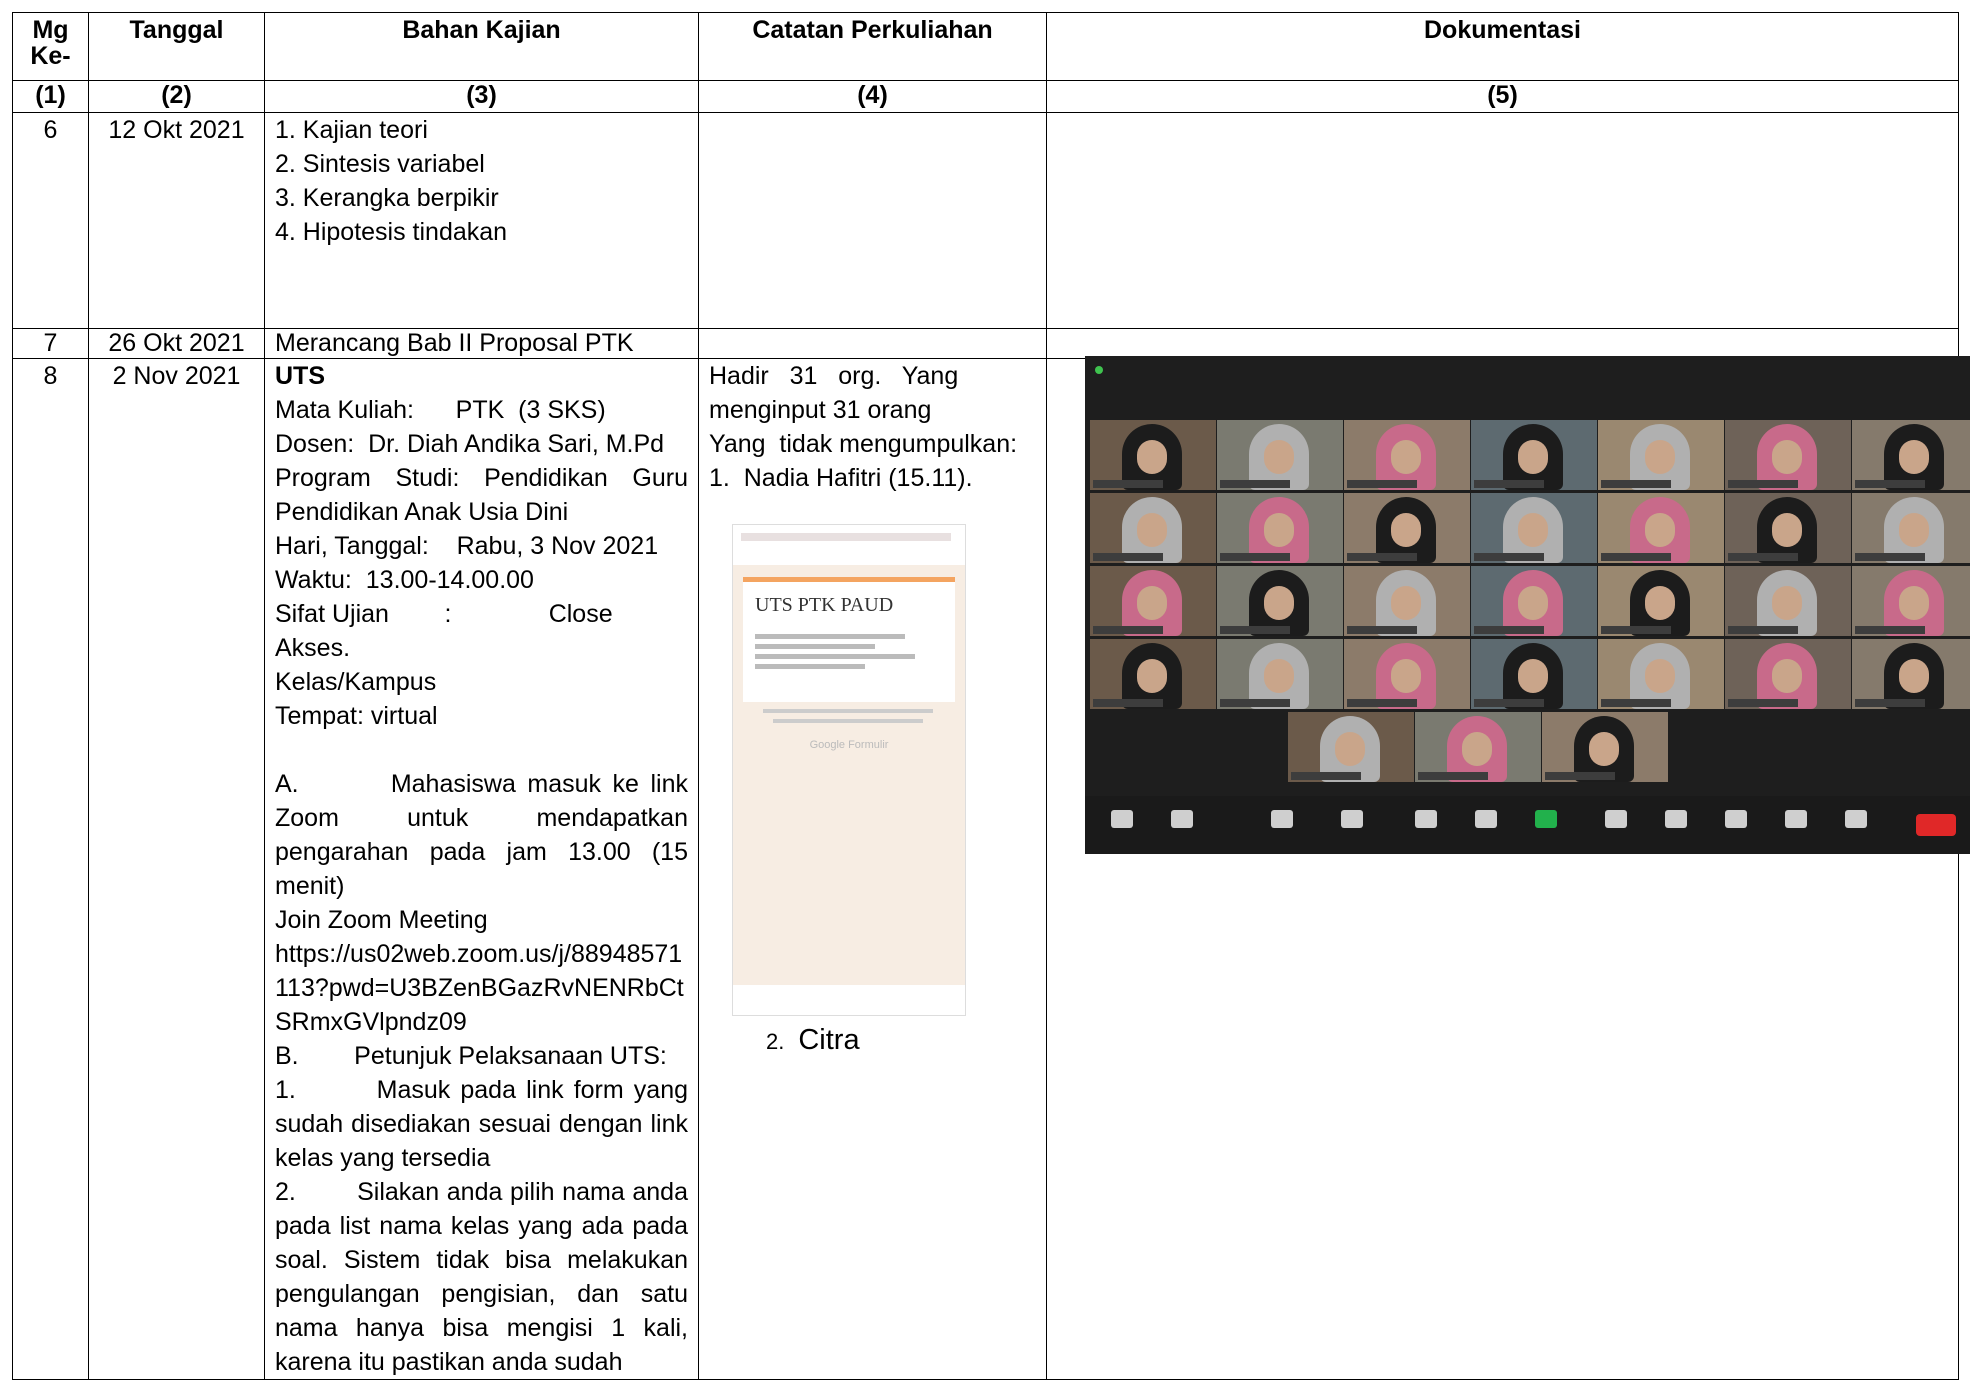 Image resolution: width=1970 pixels, height=1380 pixels. I want to click on end-meeting-button, so click(1936, 825).